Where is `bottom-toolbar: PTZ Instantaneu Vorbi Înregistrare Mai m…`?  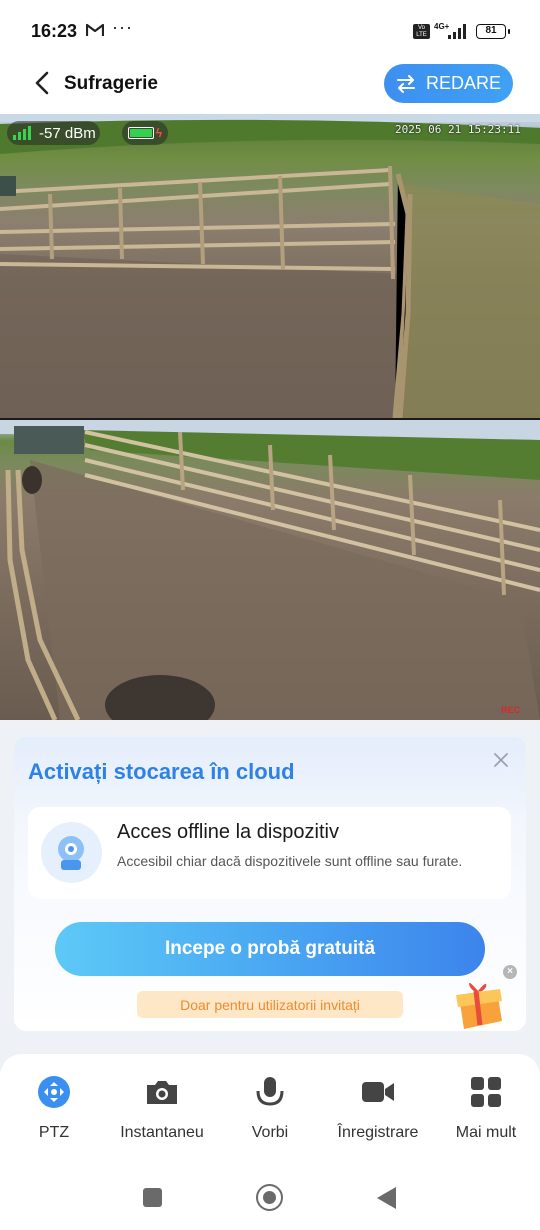 bottom-toolbar: PTZ Instantaneu Vorbi Înregistrare Mai m… is located at coordinates (270, 1112).